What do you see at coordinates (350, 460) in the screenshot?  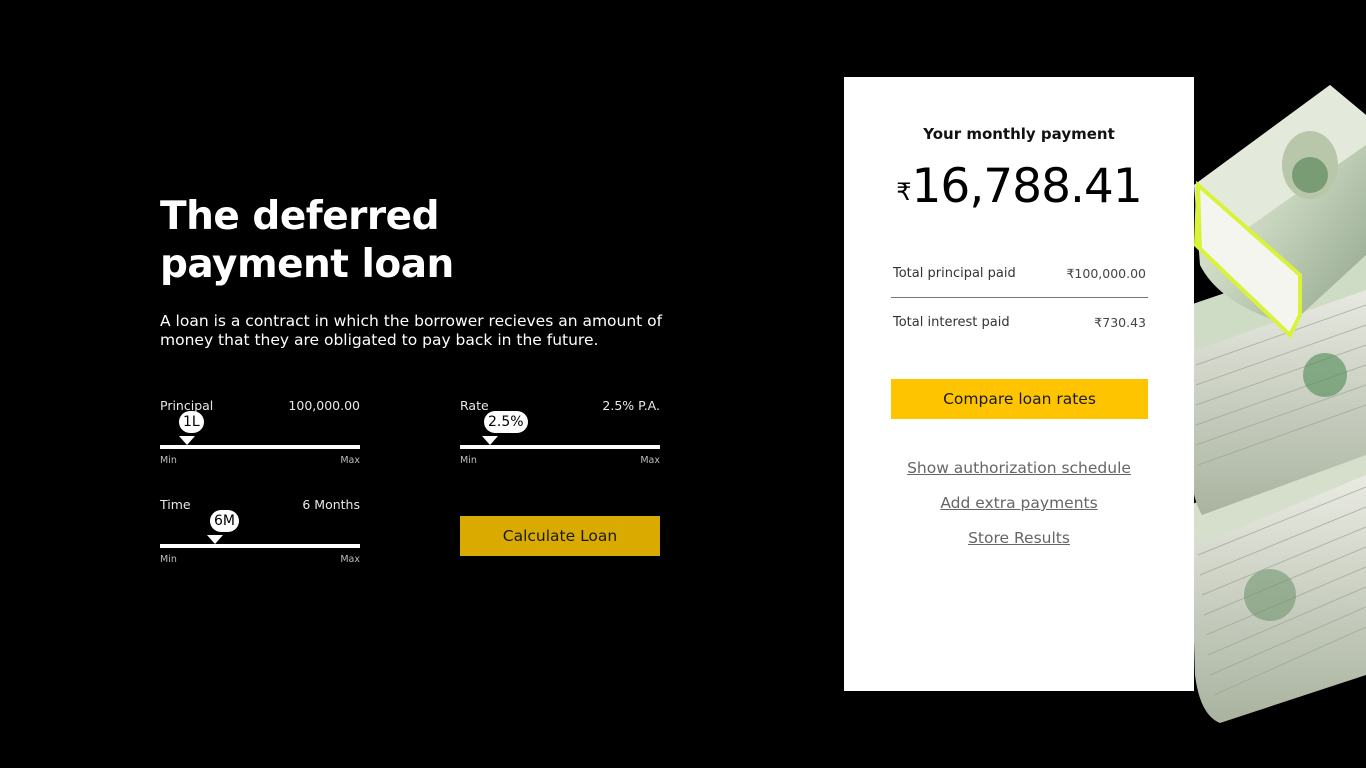 I see `principal-max-label: Max` at bounding box center [350, 460].